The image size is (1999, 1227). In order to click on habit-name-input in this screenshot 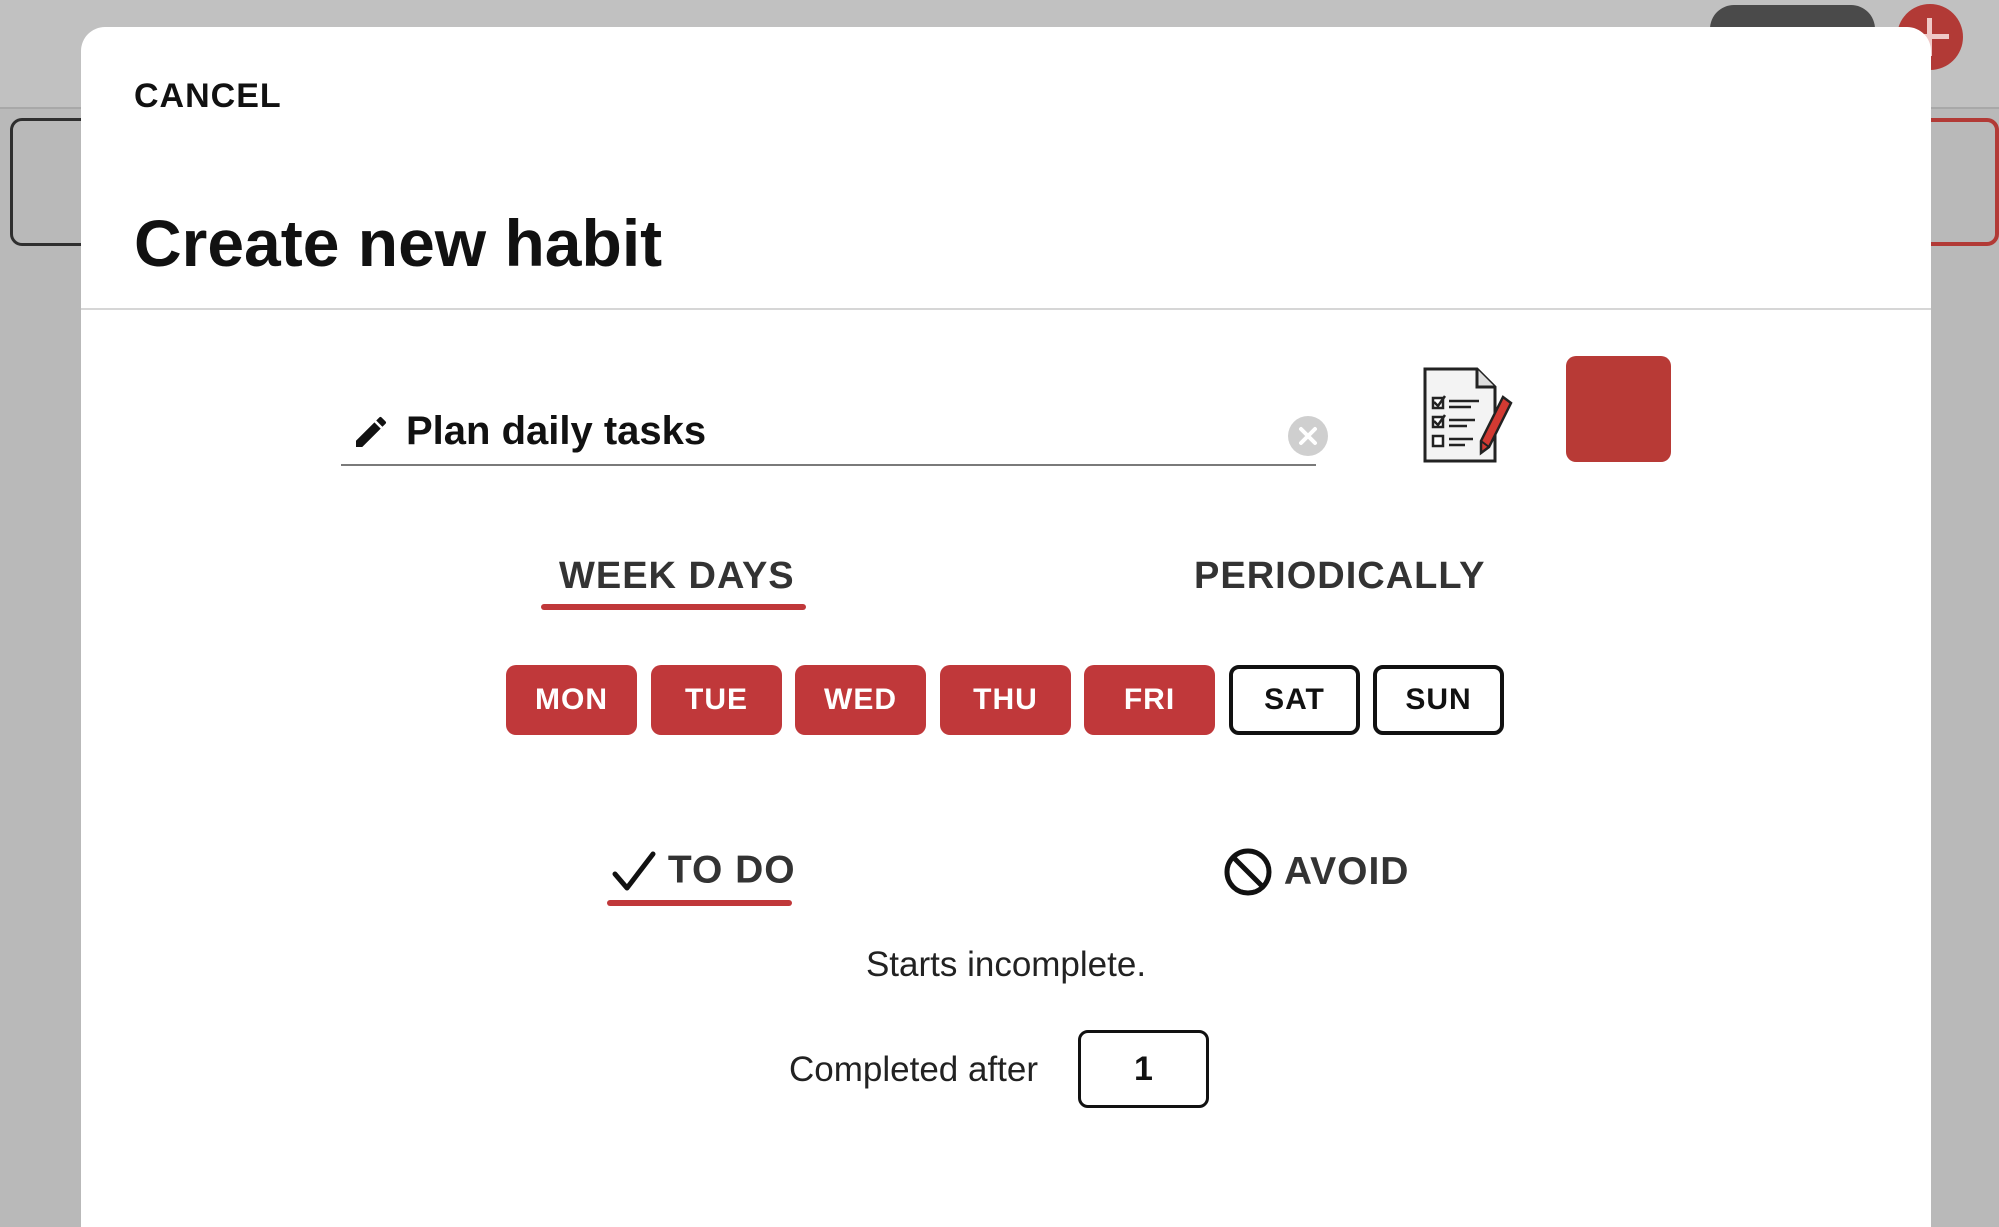, I will do `click(806, 431)`.